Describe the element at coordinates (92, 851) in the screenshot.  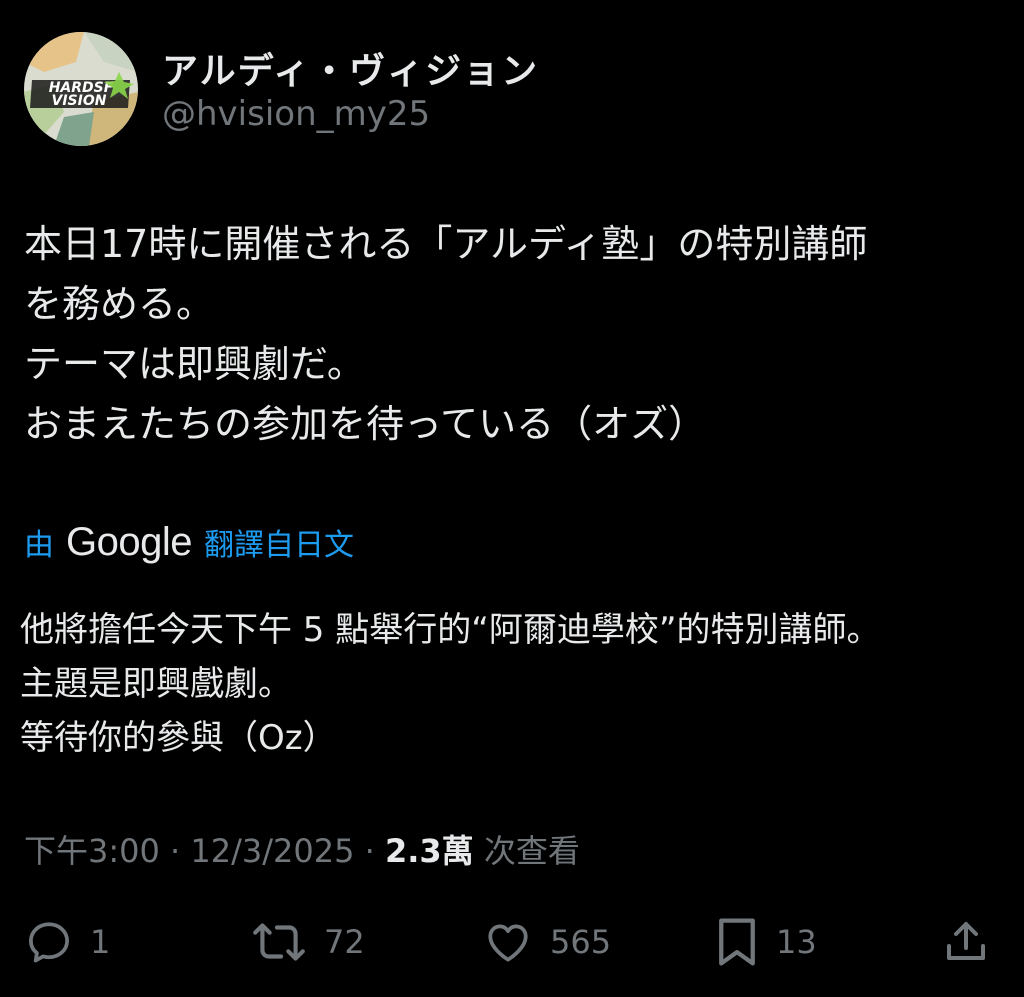
I see `tweet-time: 下午3:00` at that location.